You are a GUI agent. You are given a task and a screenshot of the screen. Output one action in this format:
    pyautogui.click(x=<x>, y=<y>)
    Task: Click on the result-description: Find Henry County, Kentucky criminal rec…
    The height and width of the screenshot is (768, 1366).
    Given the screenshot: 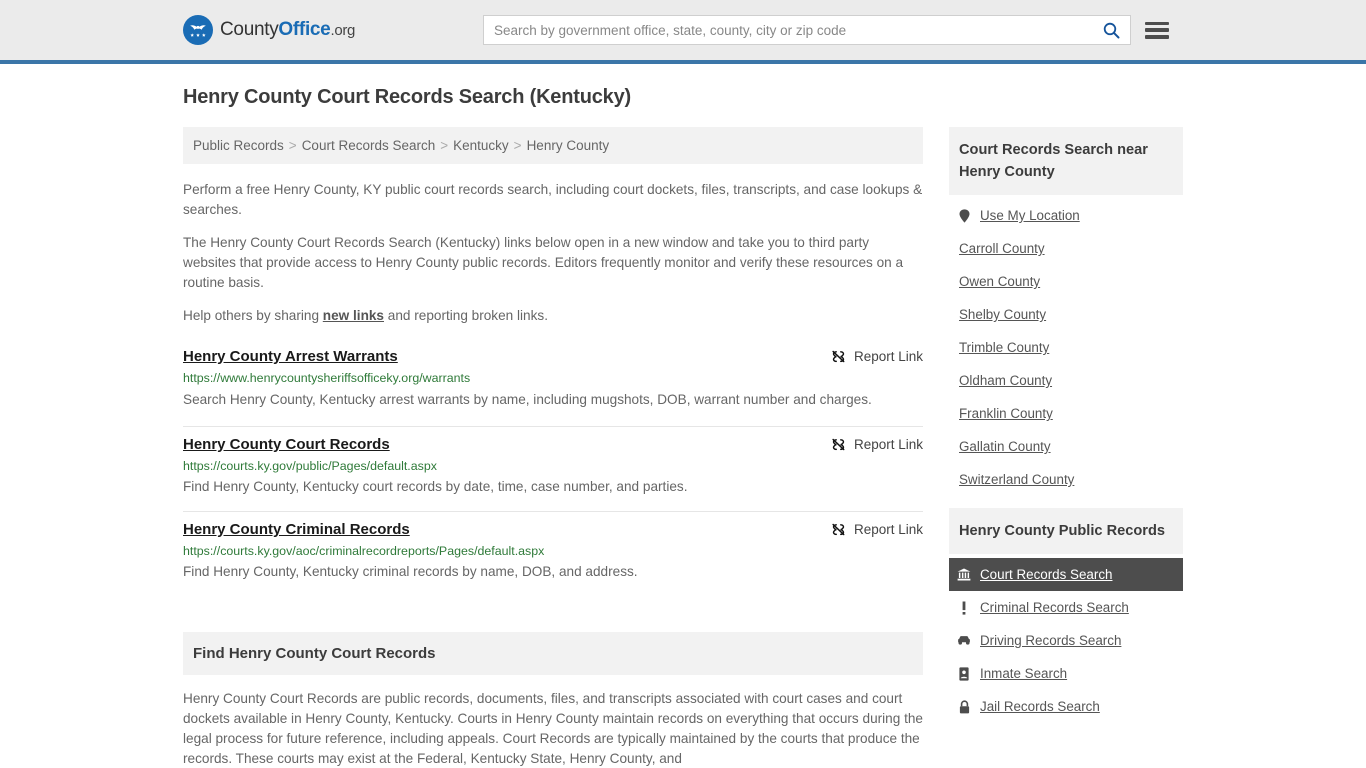 What is the action you would take?
    pyautogui.click(x=410, y=571)
    